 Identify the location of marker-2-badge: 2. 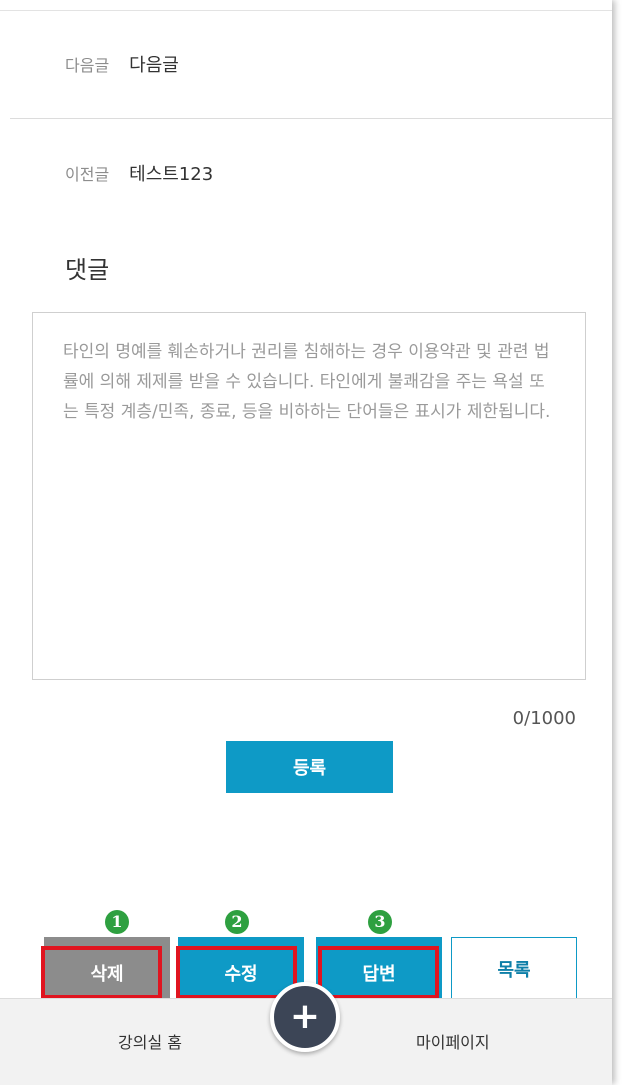
(237, 922).